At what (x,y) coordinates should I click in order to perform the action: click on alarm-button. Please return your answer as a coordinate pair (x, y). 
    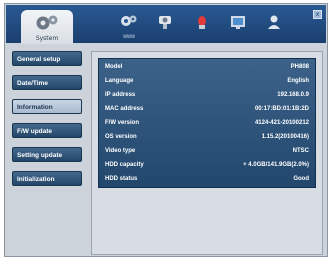
    Looking at the image, I should click on (202, 23).